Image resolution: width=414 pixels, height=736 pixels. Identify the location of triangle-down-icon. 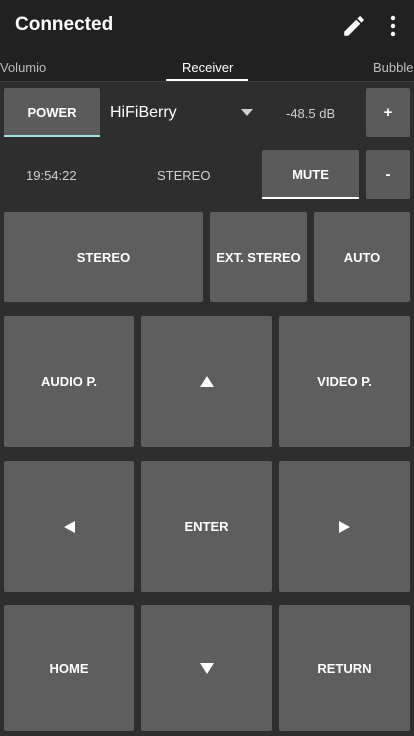
(206, 668).